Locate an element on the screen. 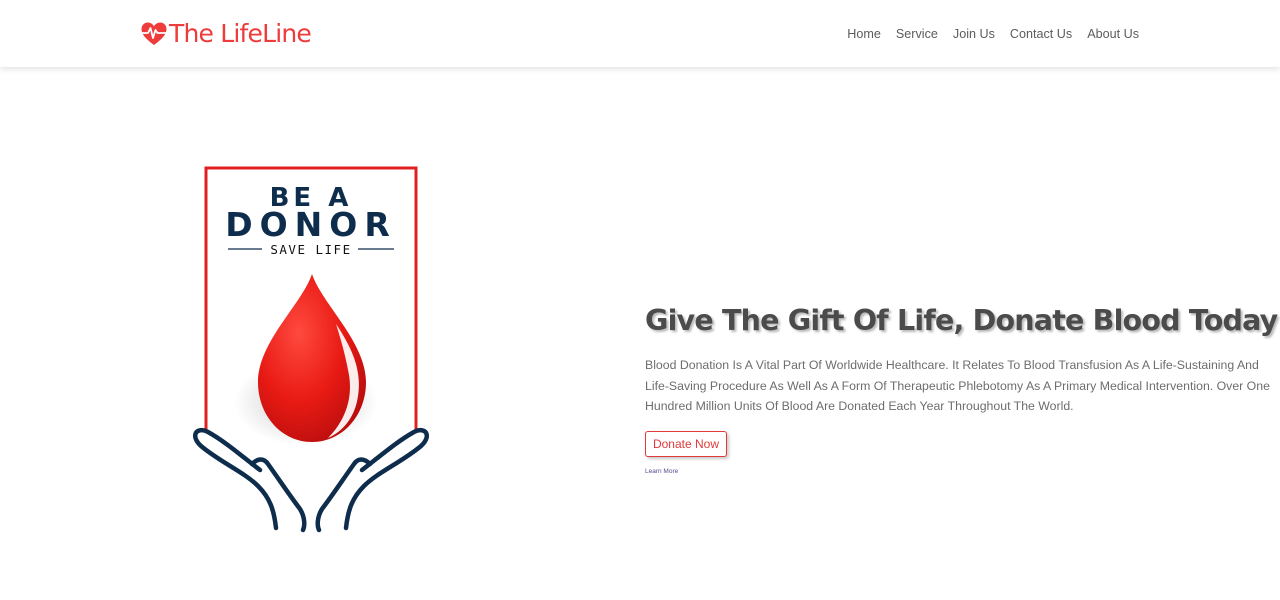  main-nav: Home Service Join Us Contact Us About Us is located at coordinates (993, 34).